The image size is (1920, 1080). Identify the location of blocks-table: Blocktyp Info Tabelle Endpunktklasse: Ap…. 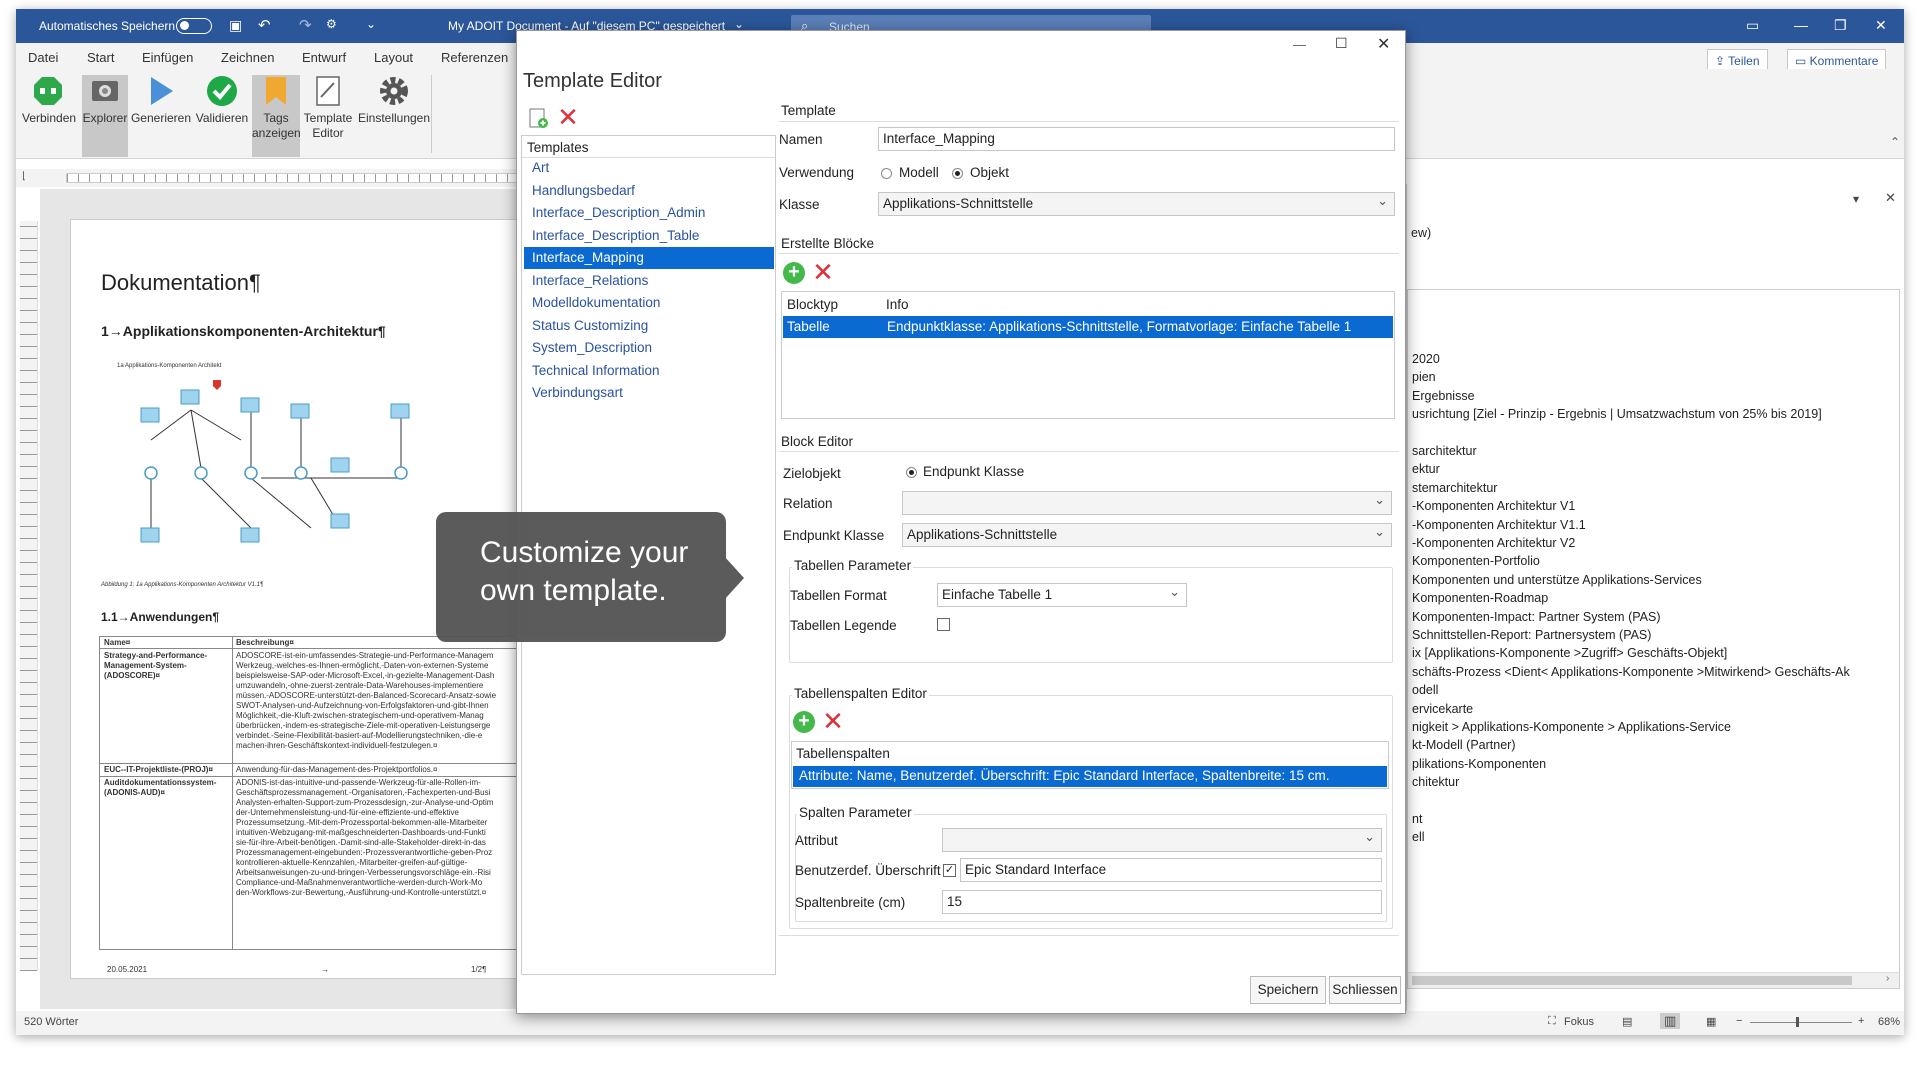
(1088, 355).